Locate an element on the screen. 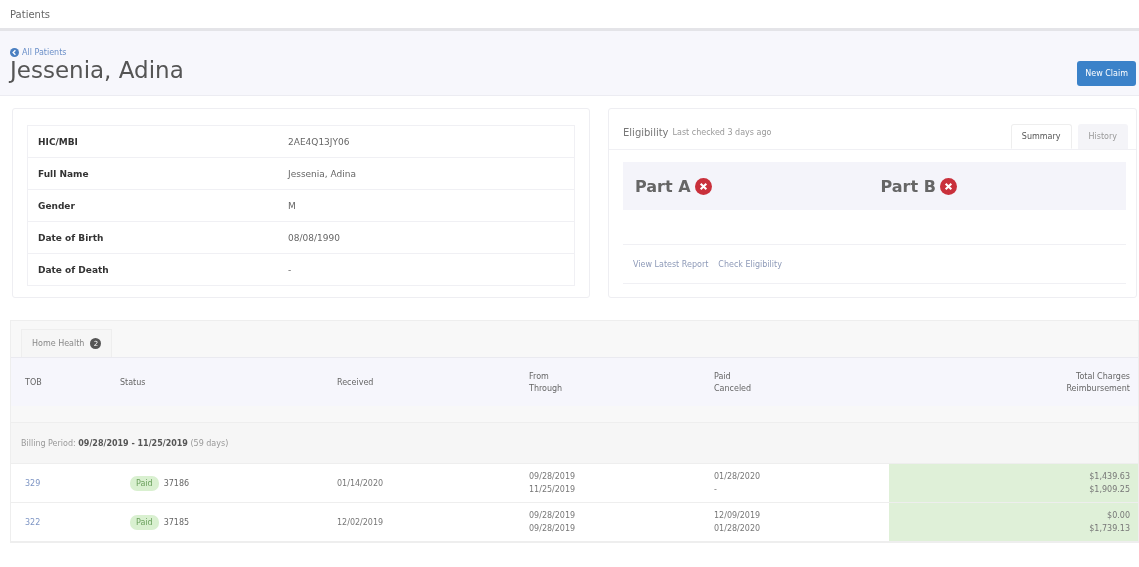 The height and width of the screenshot is (567, 1139). column-header: Status is located at coordinates (133, 382).